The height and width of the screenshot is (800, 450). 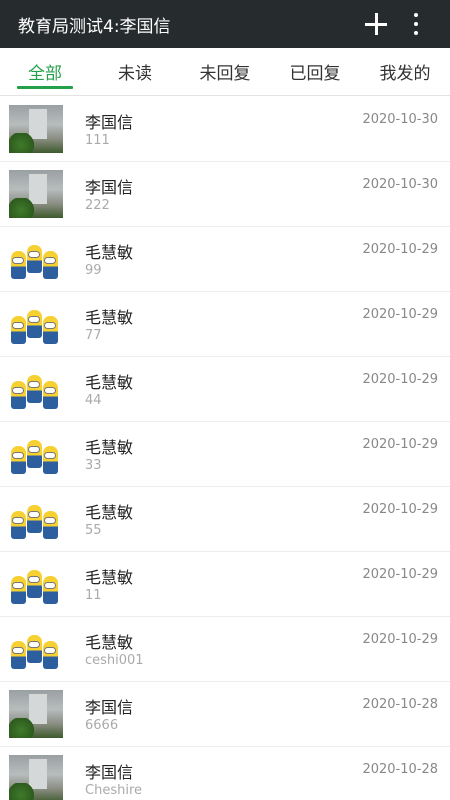 What do you see at coordinates (45, 87) in the screenshot?
I see `active-tab-indicator` at bounding box center [45, 87].